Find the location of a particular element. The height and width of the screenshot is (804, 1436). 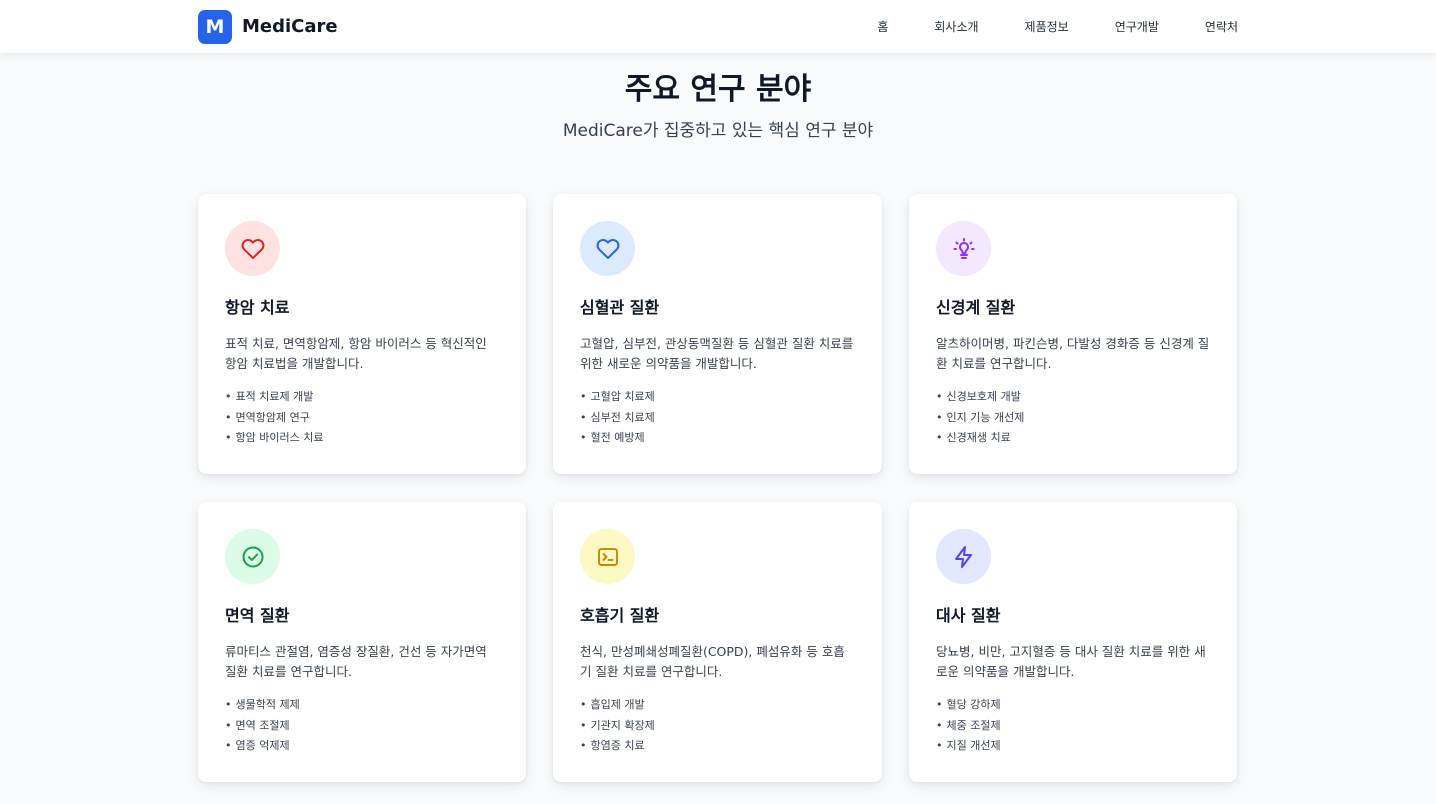

list-item: 항염증 치료 is located at coordinates (717, 746).